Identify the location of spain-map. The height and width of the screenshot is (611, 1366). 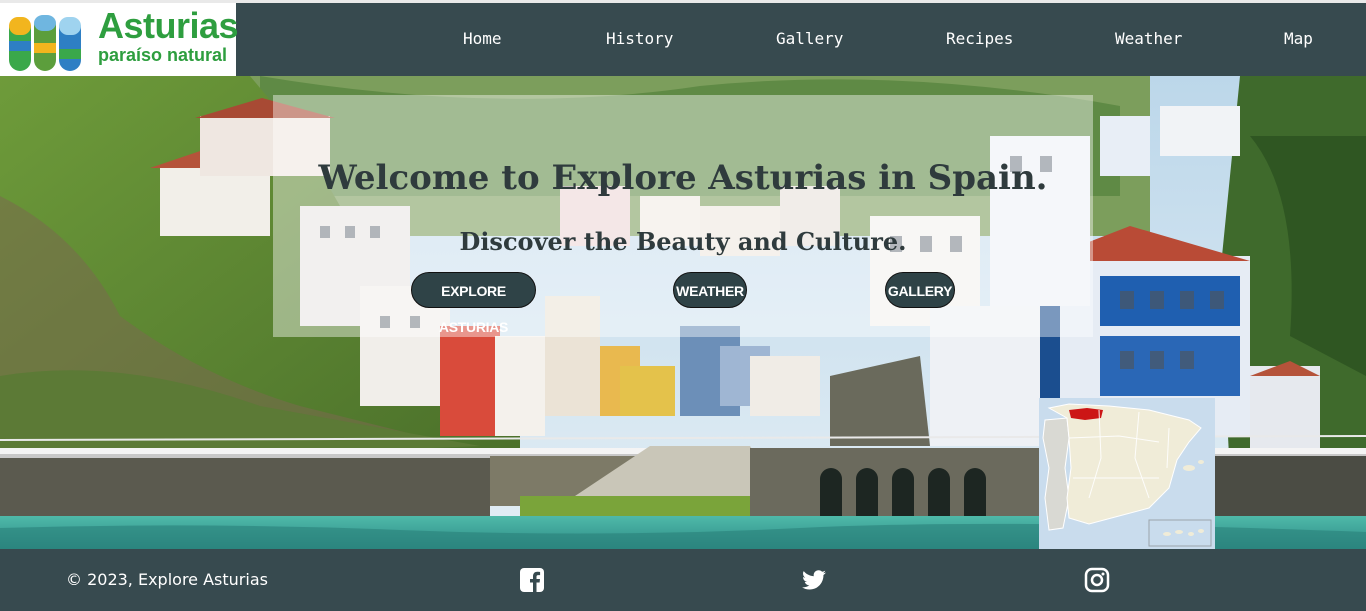
(1127, 473).